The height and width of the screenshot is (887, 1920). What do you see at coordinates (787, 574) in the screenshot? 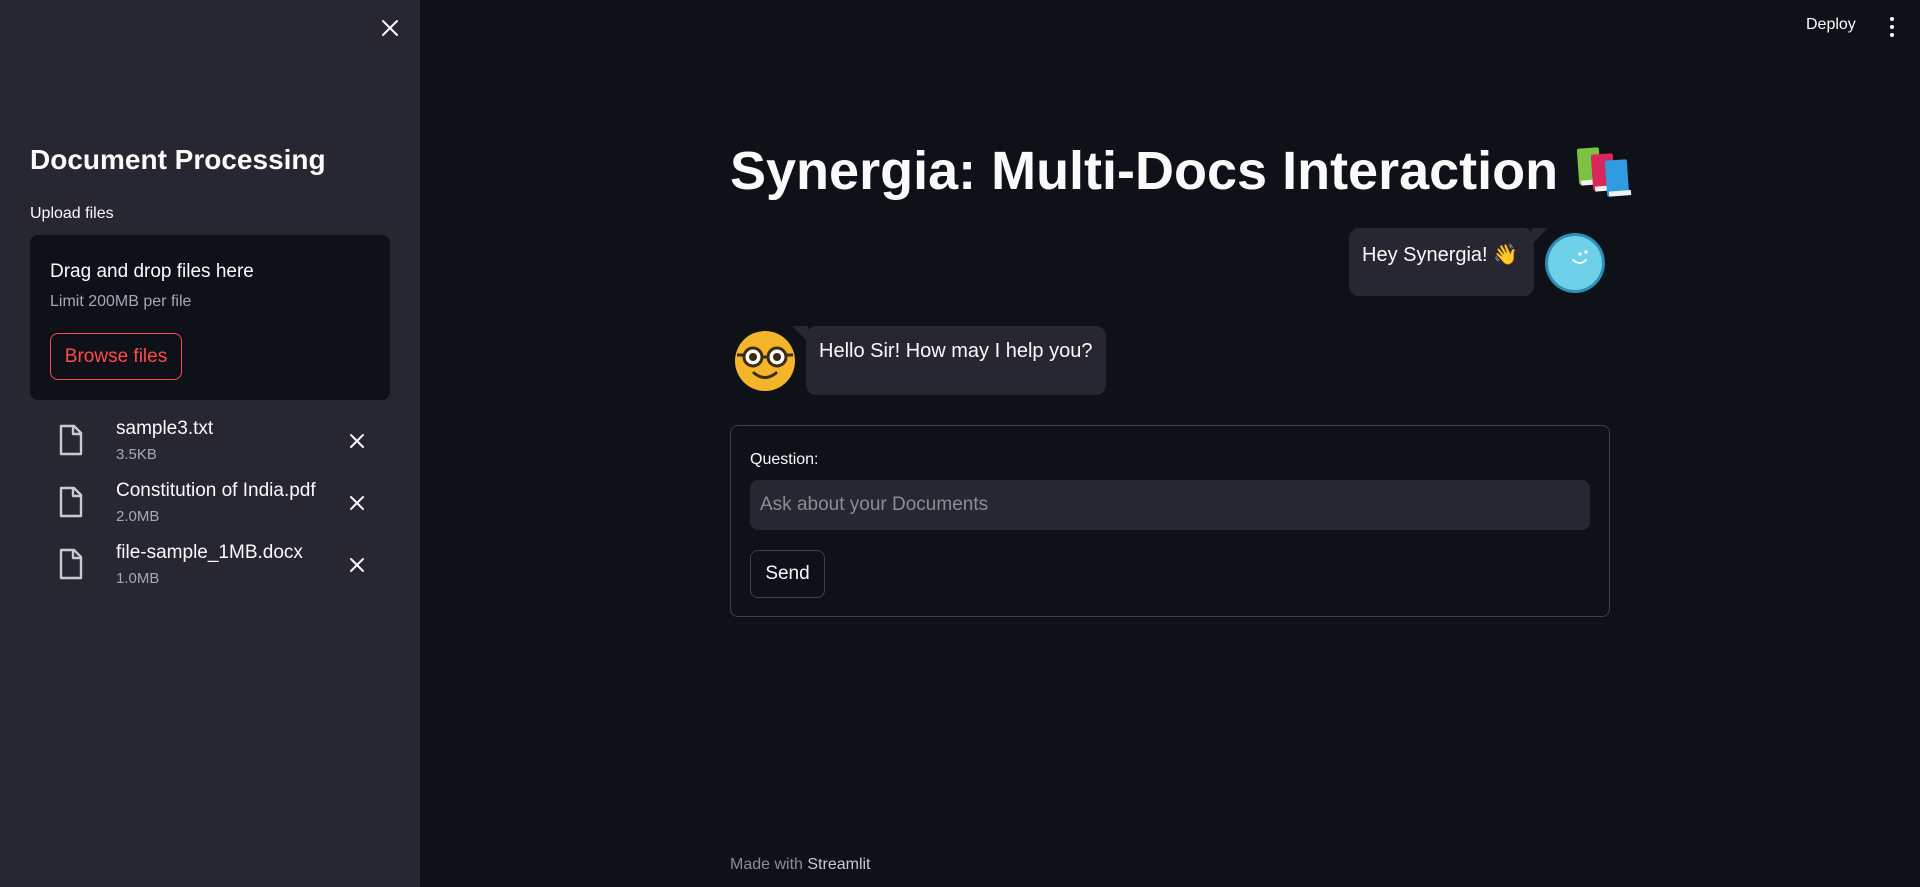
I see `send-button: Send` at bounding box center [787, 574].